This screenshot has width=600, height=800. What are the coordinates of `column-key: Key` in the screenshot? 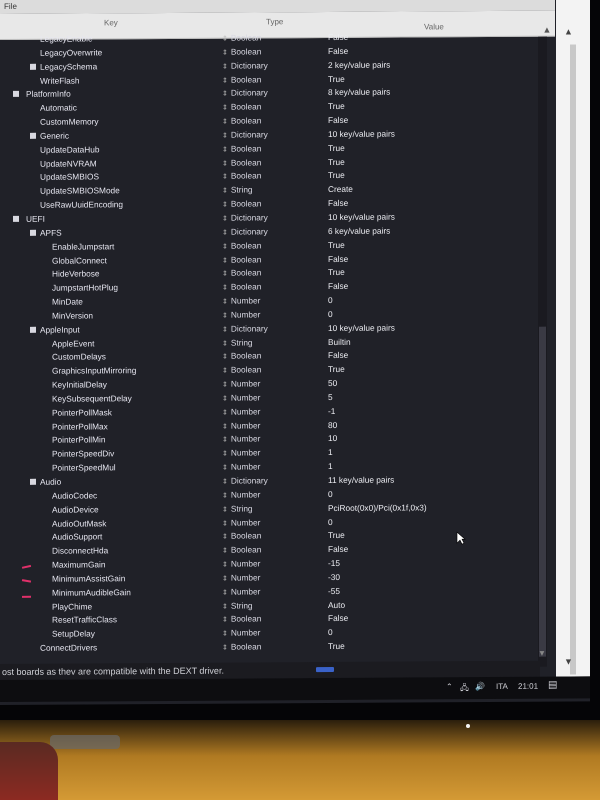 It's located at (111, 22).